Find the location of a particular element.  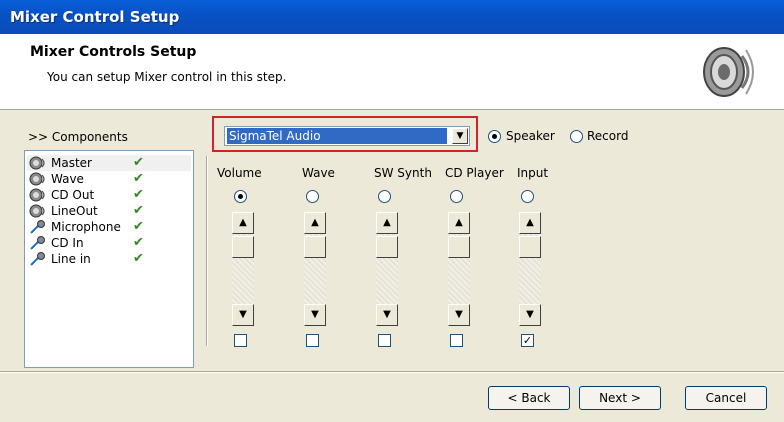

slider-volume: ▲ ▼ is located at coordinates (243, 269).